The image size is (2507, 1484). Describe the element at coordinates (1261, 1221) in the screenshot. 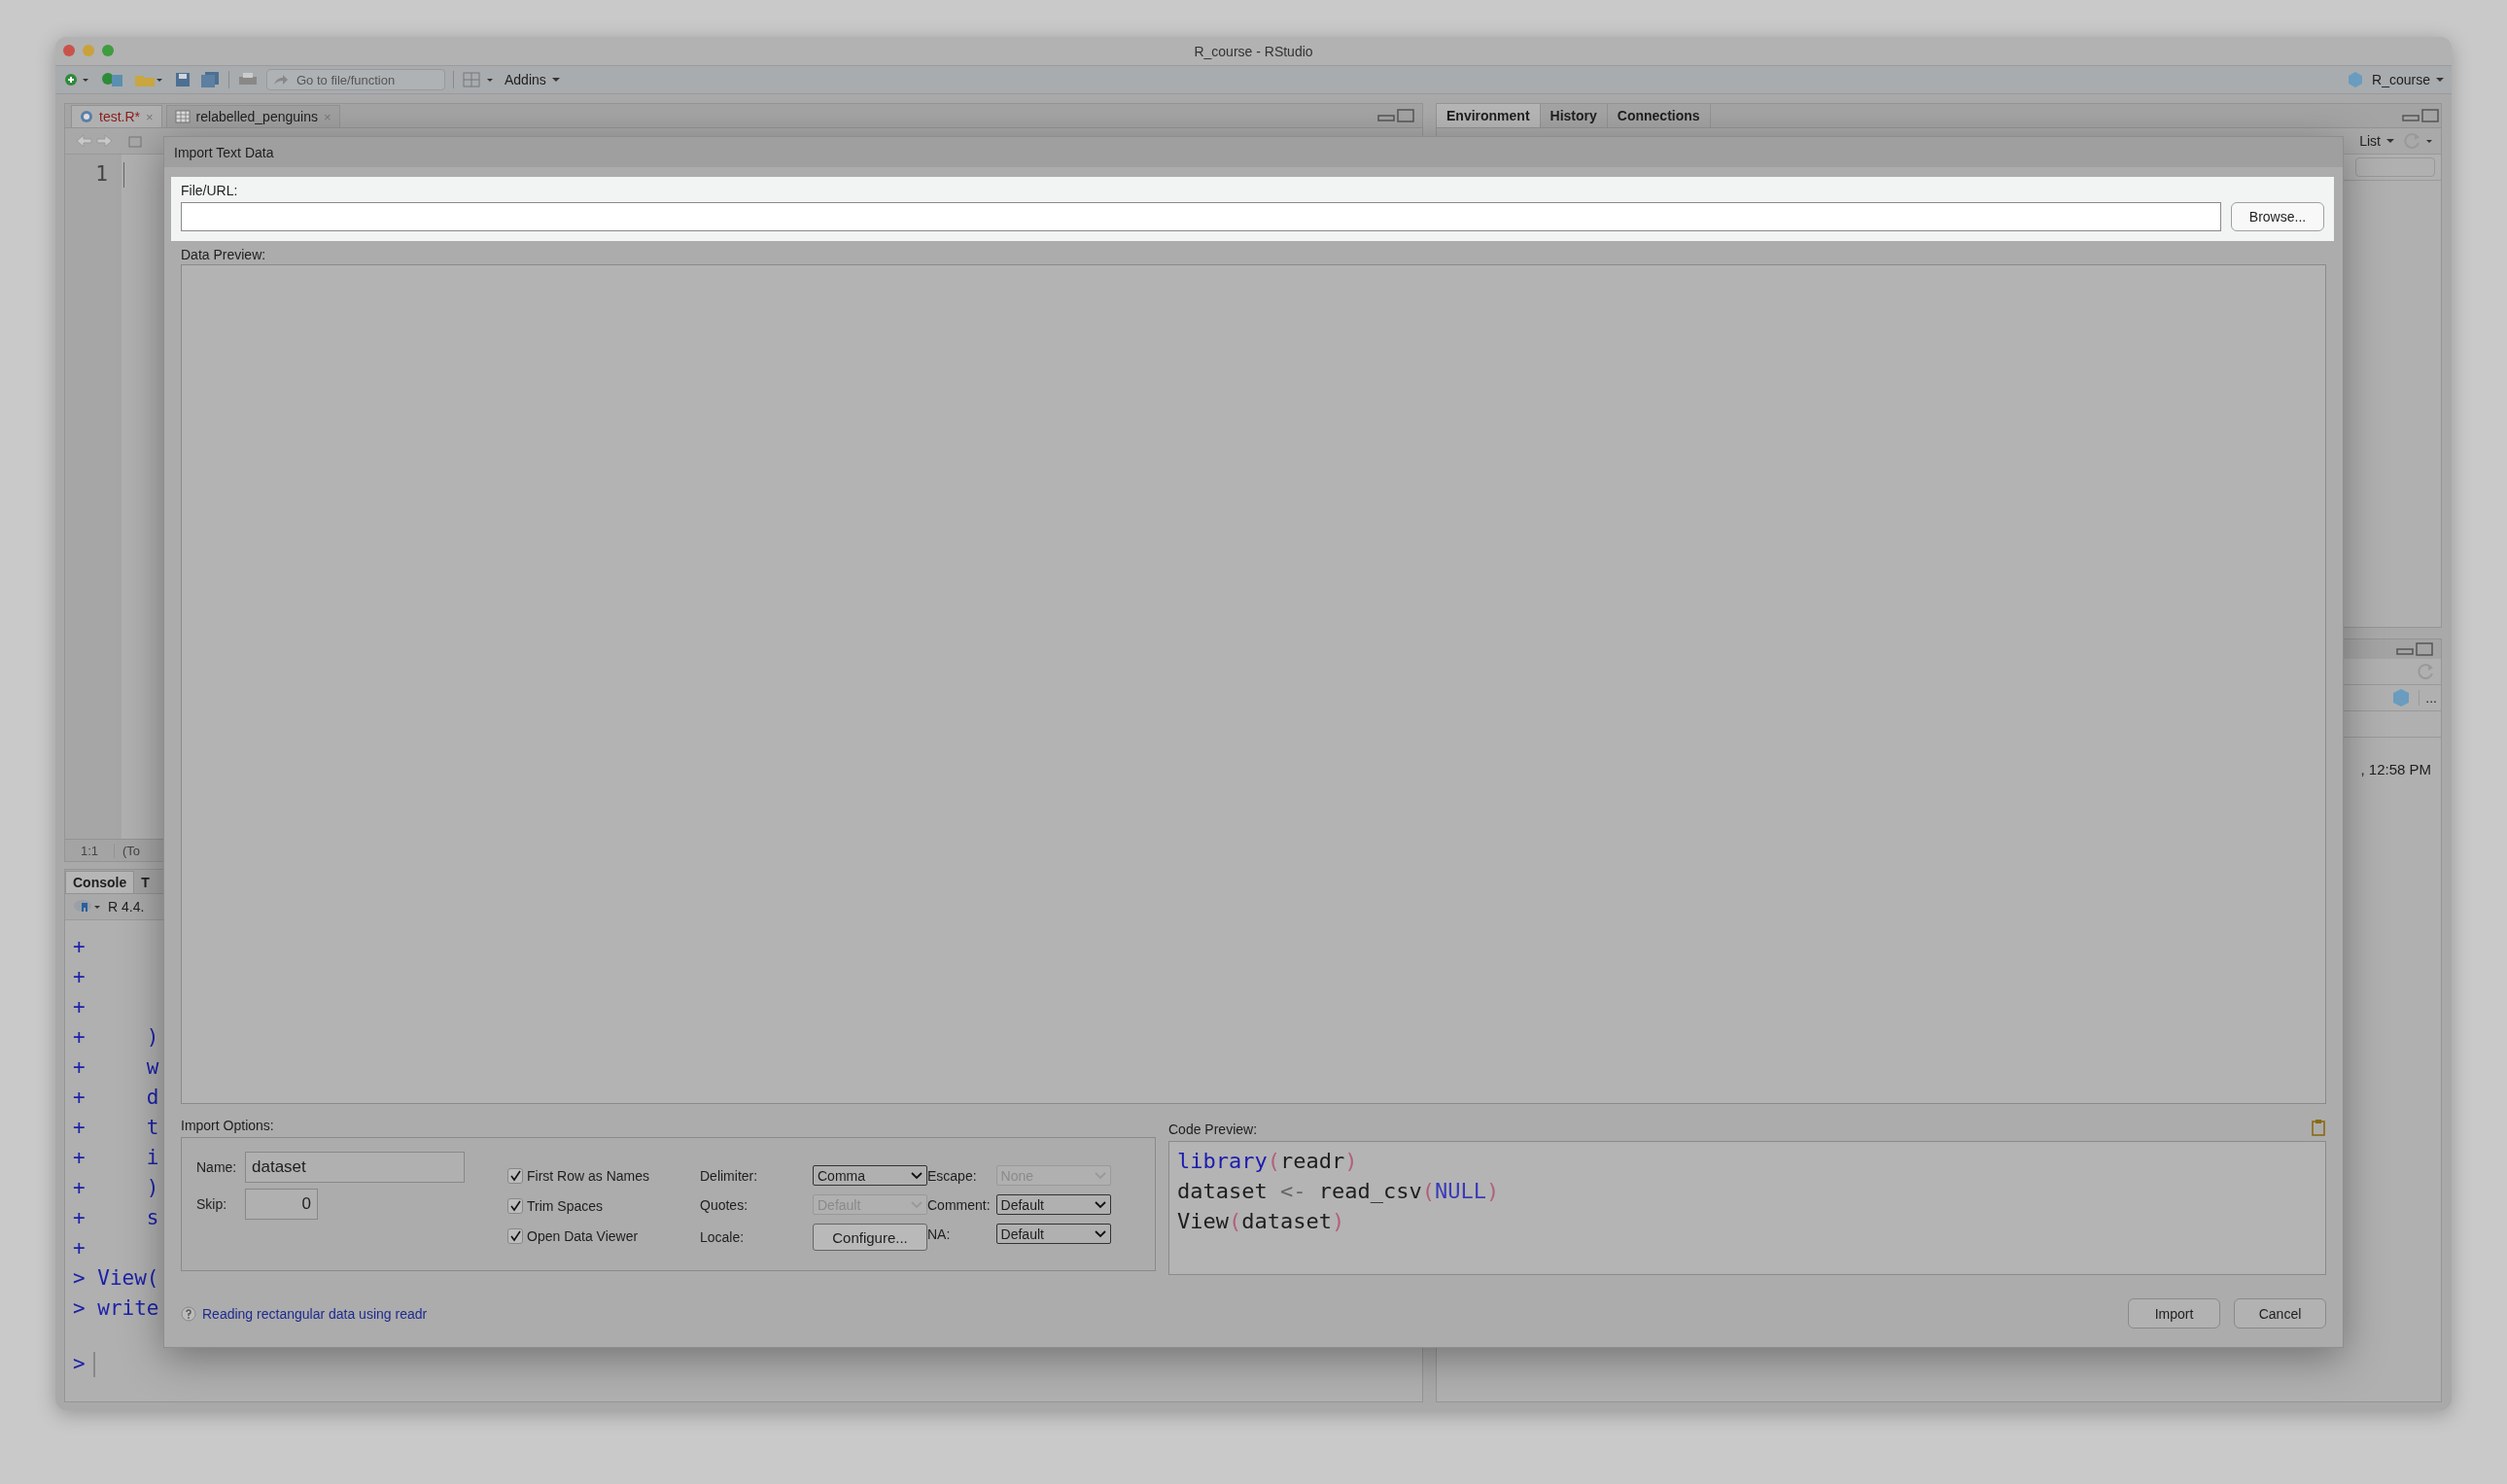

I see `code-line: View(dataset)` at that location.